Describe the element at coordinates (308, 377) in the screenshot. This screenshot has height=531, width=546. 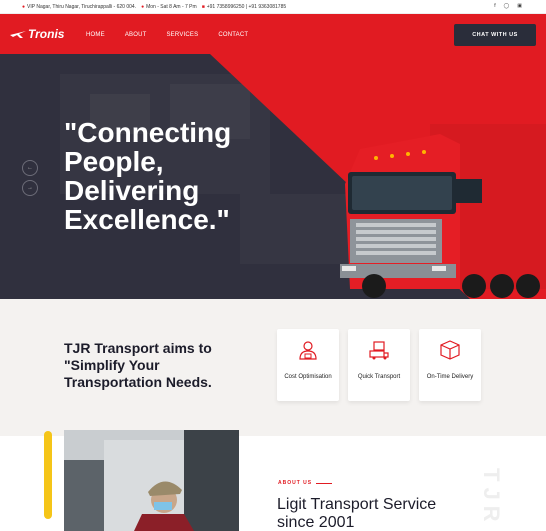
I see `card-label: Cost Optimisation` at that location.